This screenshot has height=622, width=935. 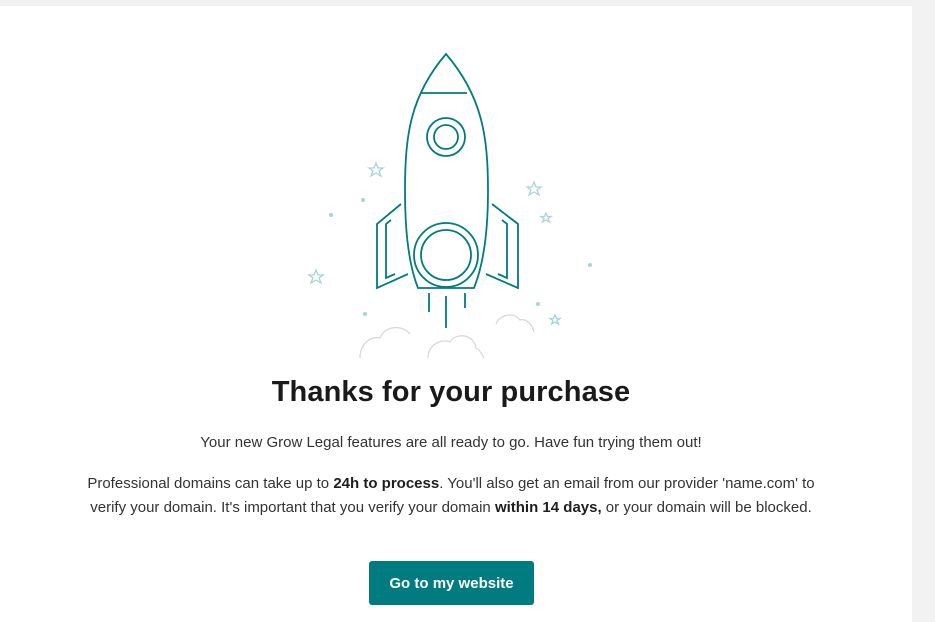 What do you see at coordinates (386, 483) in the screenshot?
I see `processing-time-emphasis: 24h to process` at bounding box center [386, 483].